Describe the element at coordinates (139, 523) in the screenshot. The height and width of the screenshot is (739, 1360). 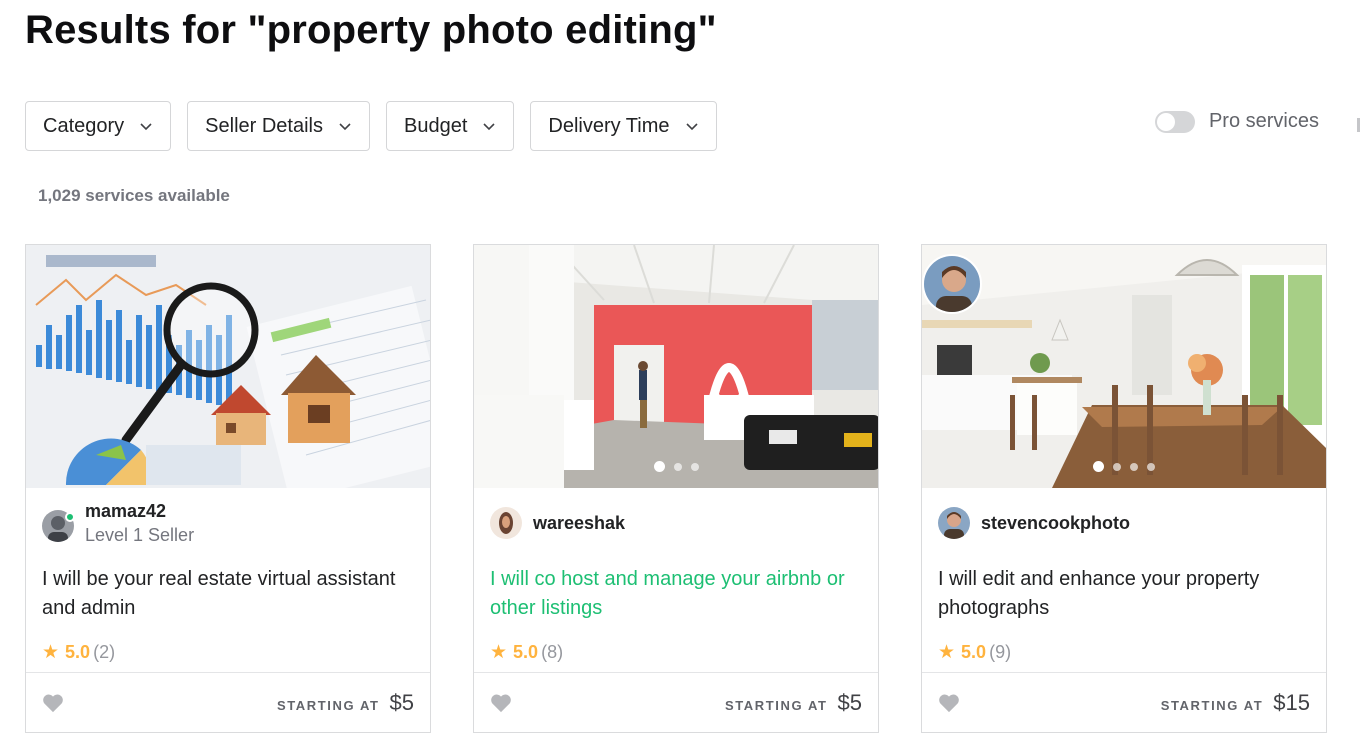
I see `seller-text: mamaz42 Level 1 Seller` at that location.